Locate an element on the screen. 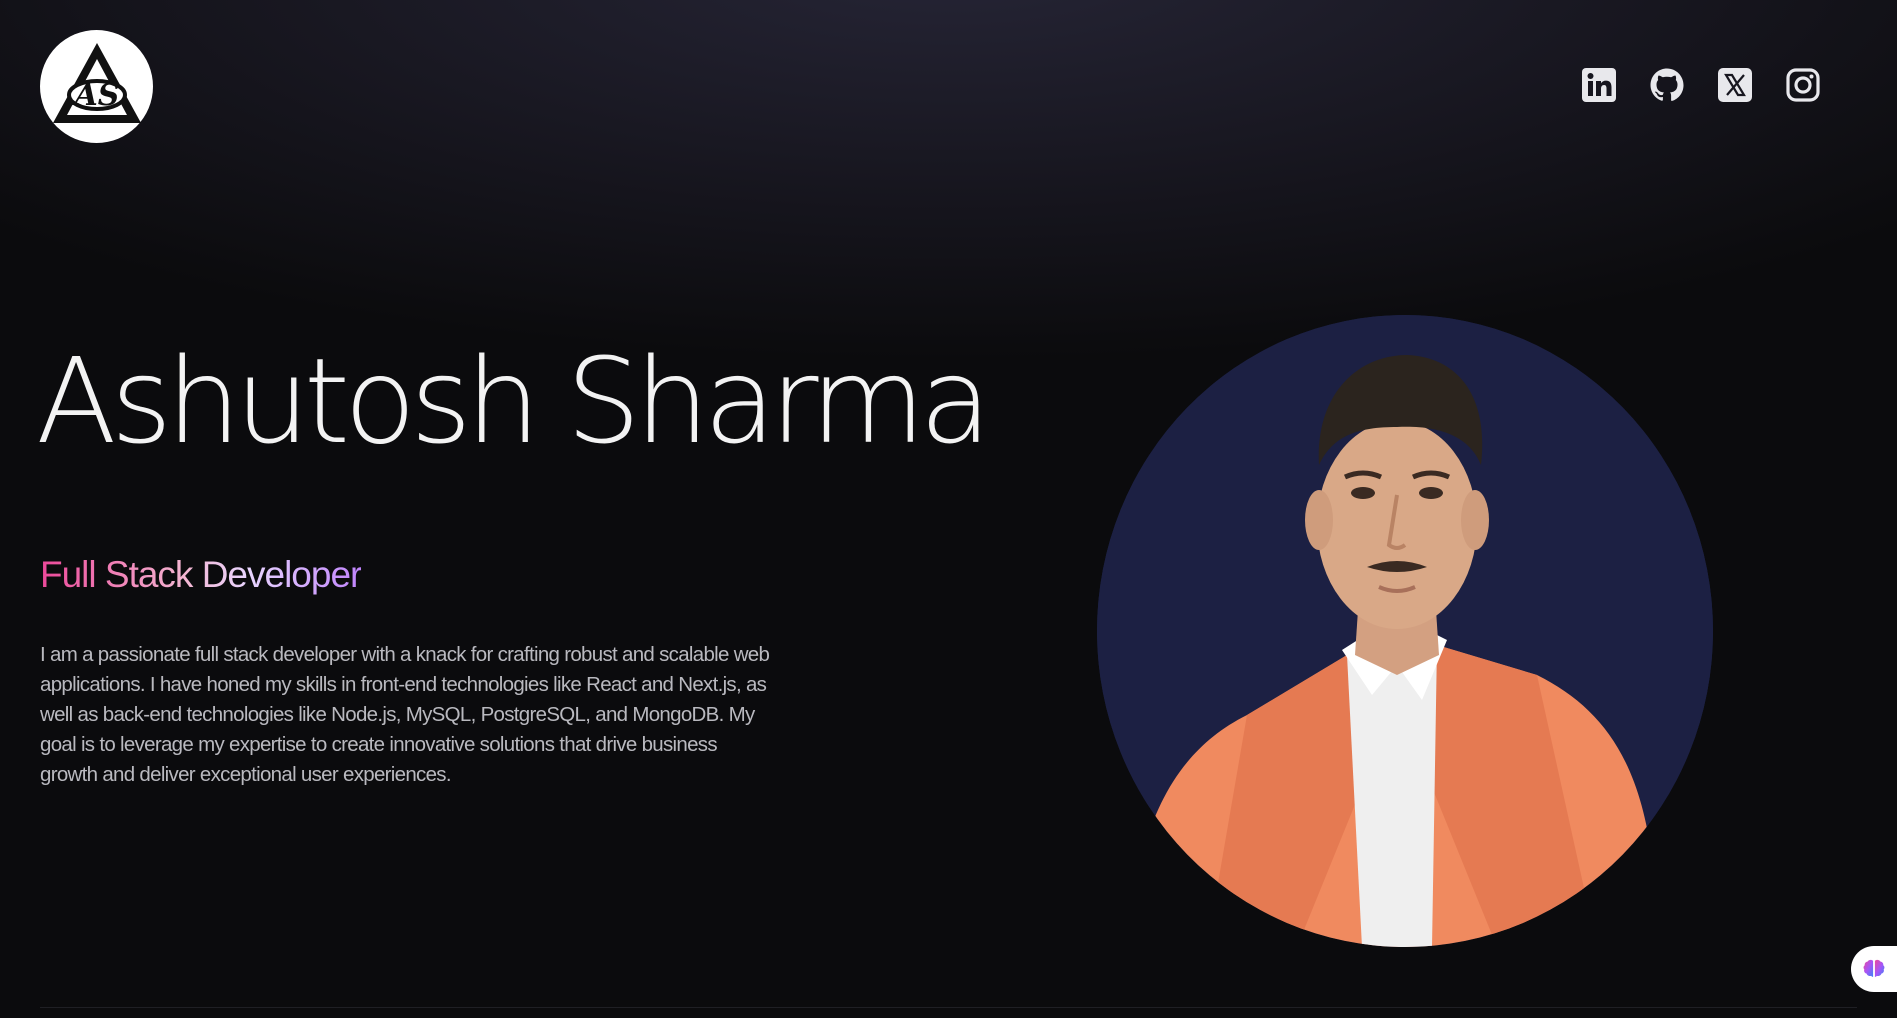 The width and height of the screenshot is (1897, 1018). assistant-button is located at coordinates (1874, 969).